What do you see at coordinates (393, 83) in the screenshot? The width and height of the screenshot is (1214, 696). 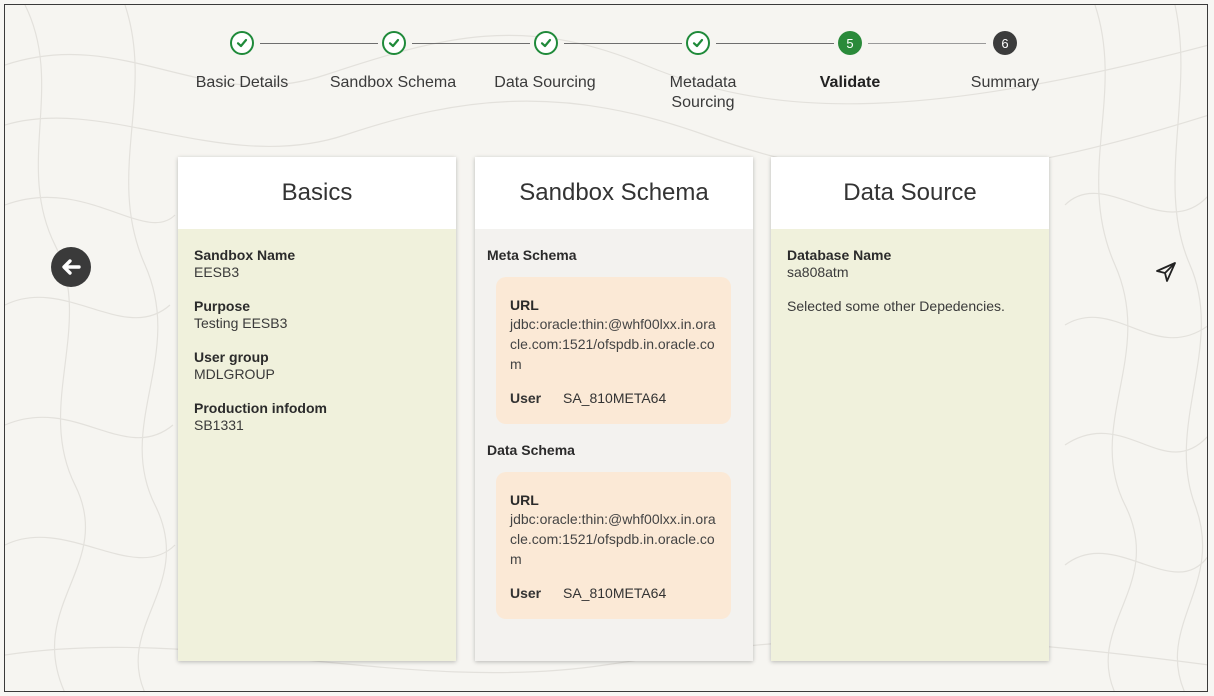 I see `step-label-sandbox-schema: Sandbox Schema` at bounding box center [393, 83].